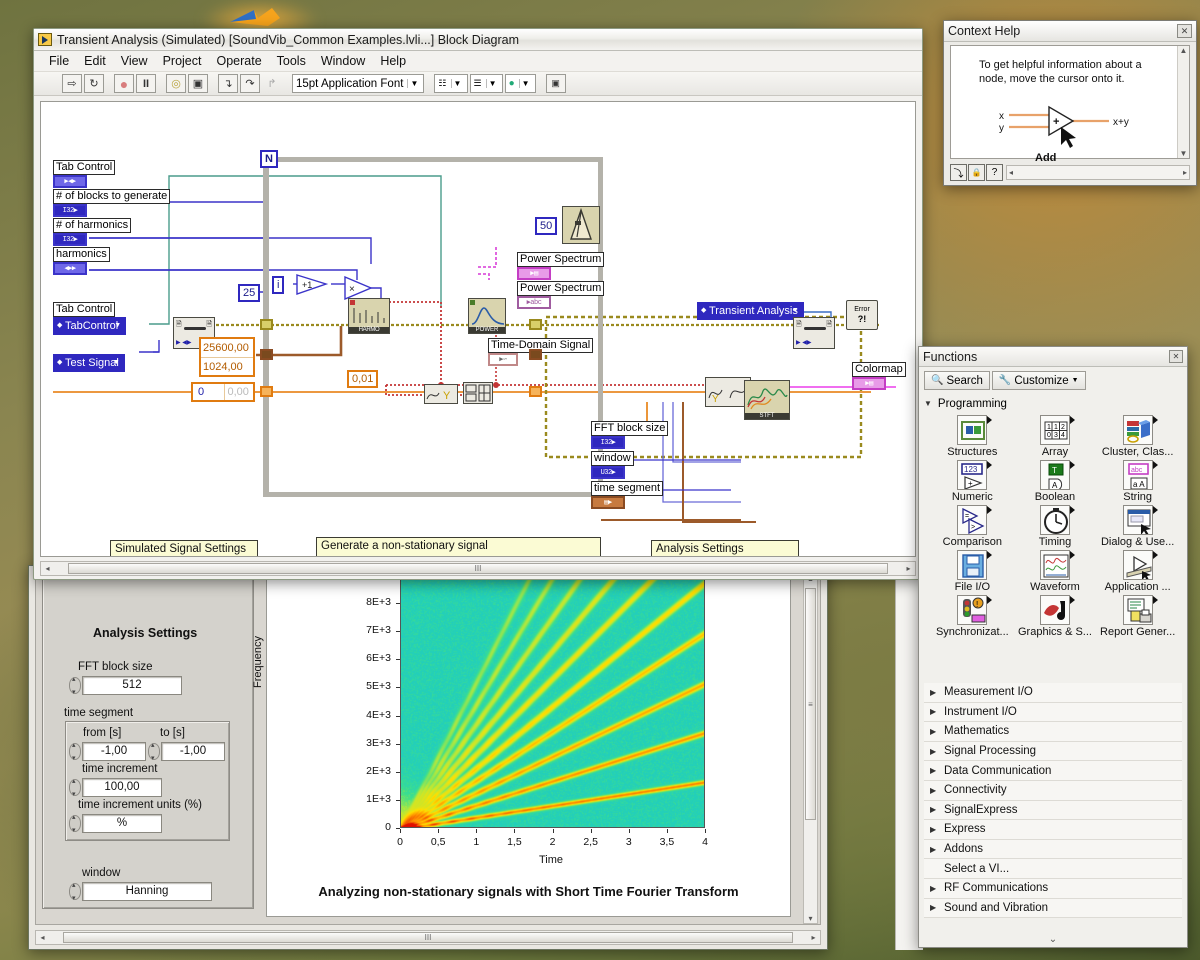 The image size is (1200, 960). I want to click on terminal-window: U32▶, so click(608, 472).